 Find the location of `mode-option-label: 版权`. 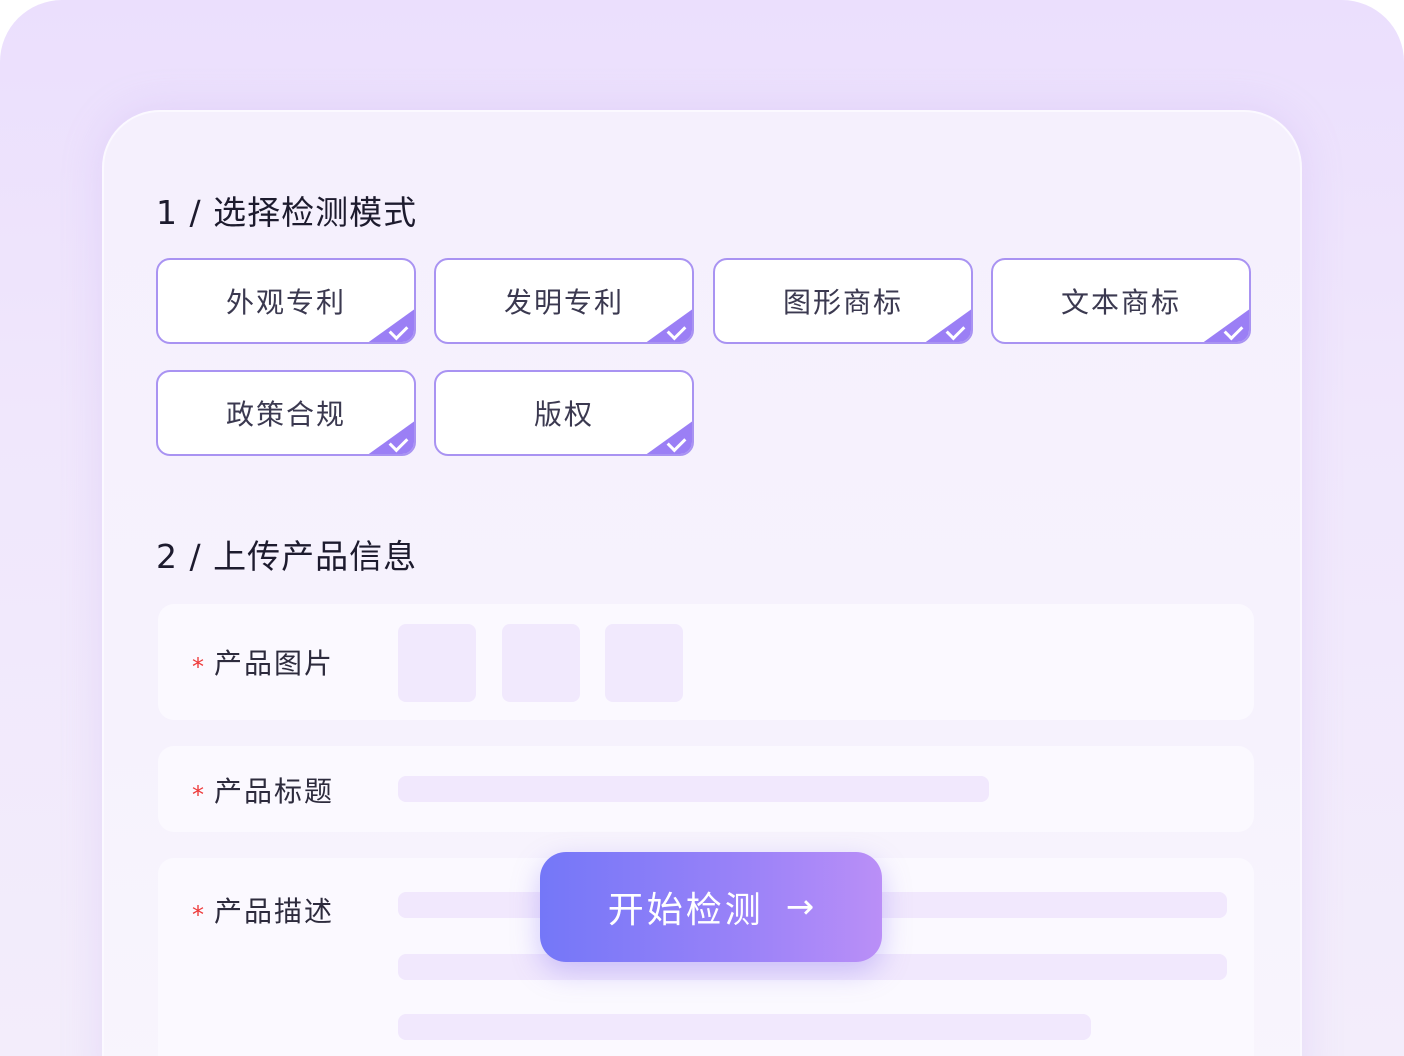

mode-option-label: 版权 is located at coordinates (563, 414).